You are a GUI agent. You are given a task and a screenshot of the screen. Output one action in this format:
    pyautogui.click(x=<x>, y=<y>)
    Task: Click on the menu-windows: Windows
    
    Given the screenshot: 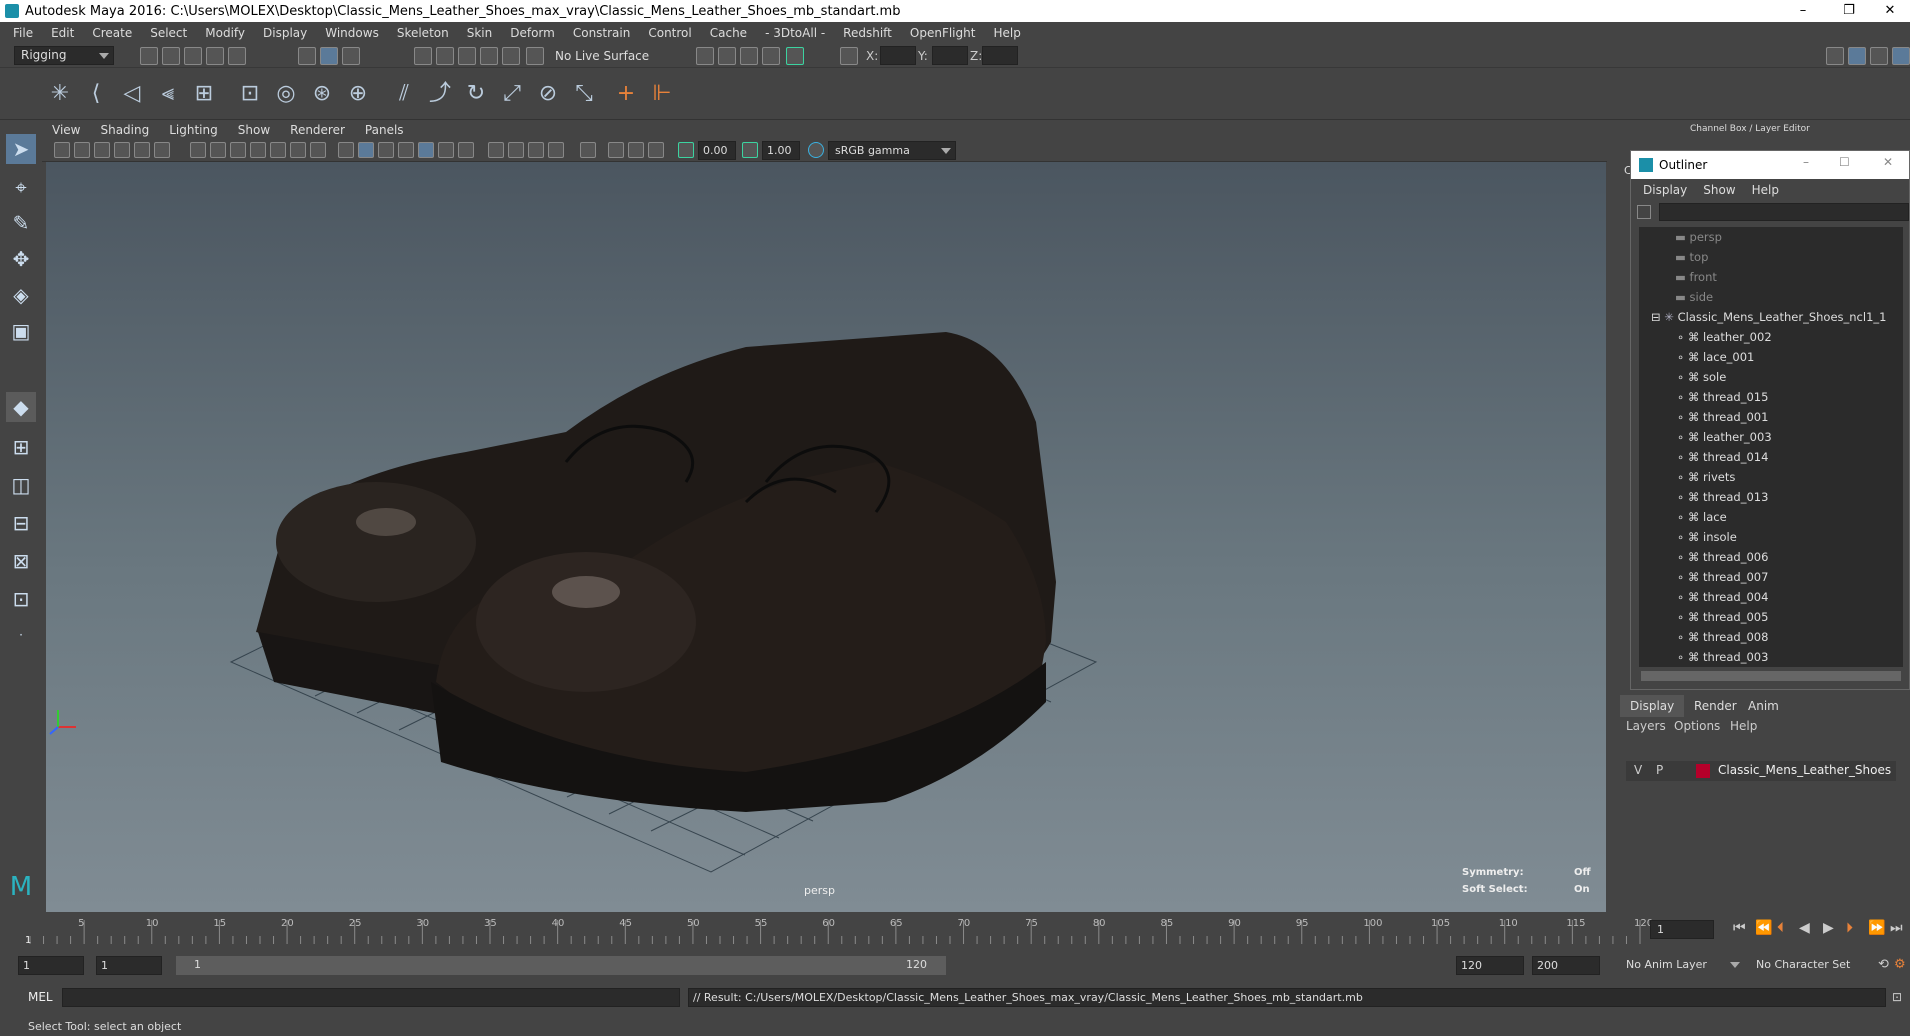 What is the action you would take?
    pyautogui.click(x=352, y=33)
    